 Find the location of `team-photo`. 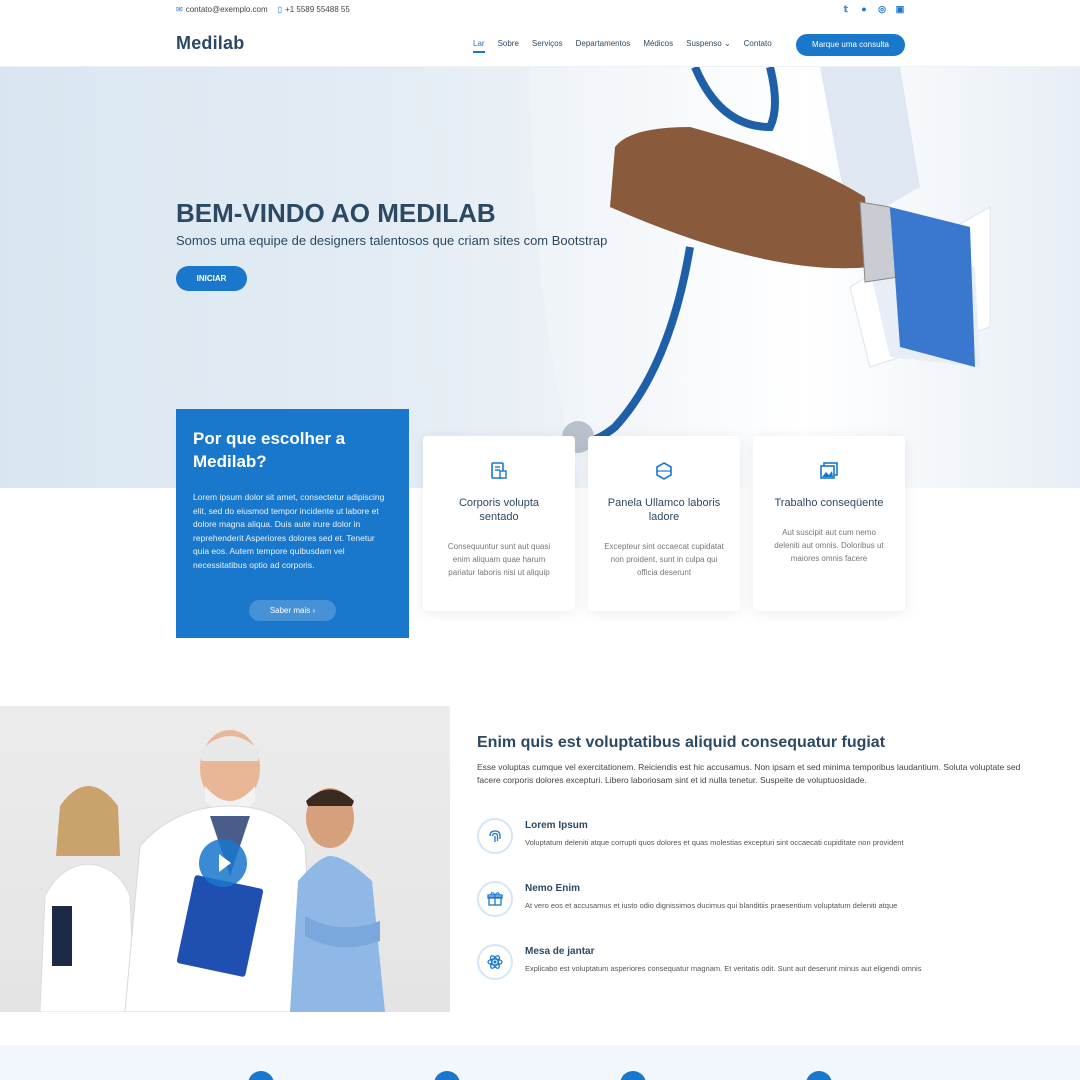

team-photo is located at coordinates (225, 859).